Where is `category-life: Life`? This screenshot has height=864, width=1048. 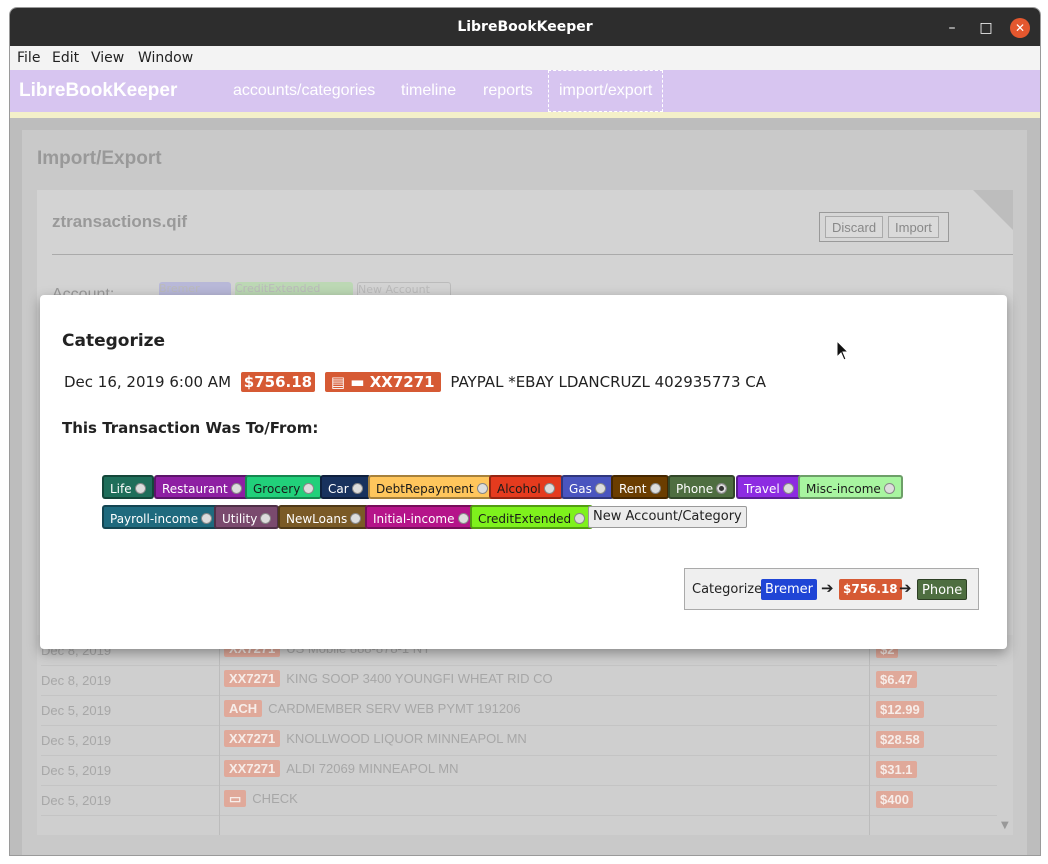
category-life: Life is located at coordinates (128, 487).